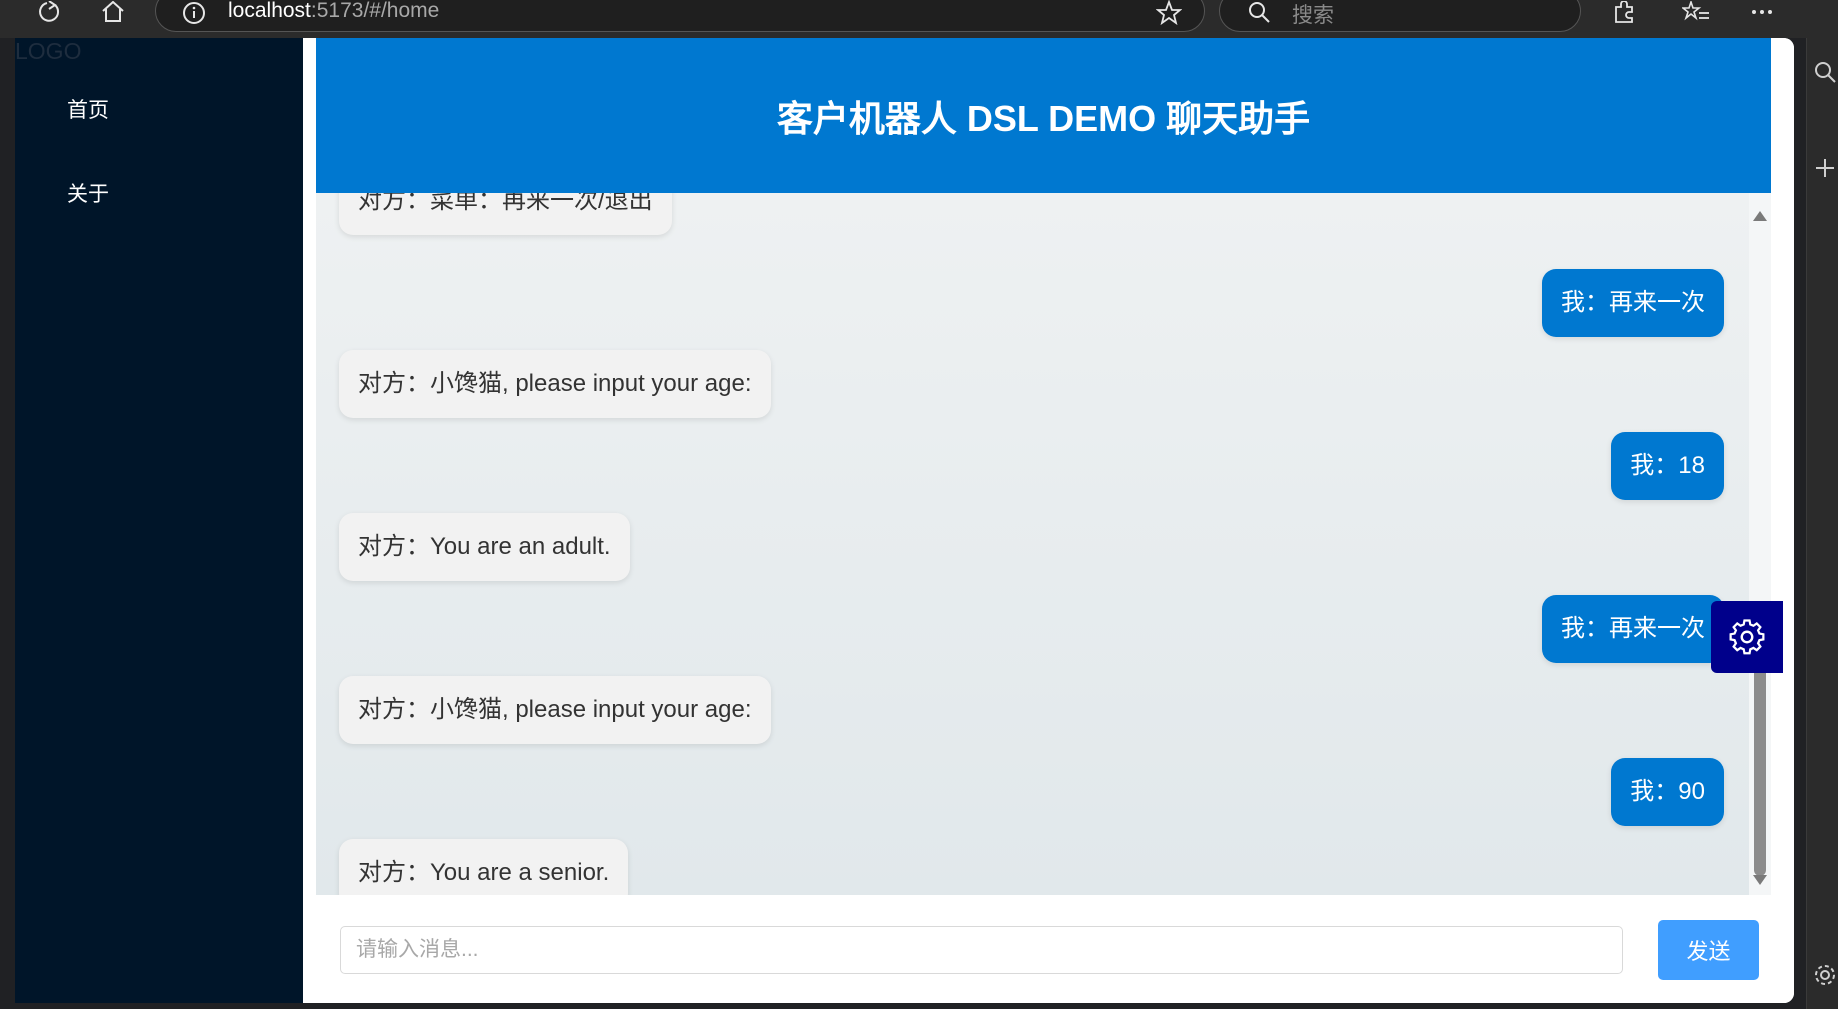  I want to click on message-bubble-other: 对方：You are an adult., so click(484, 547).